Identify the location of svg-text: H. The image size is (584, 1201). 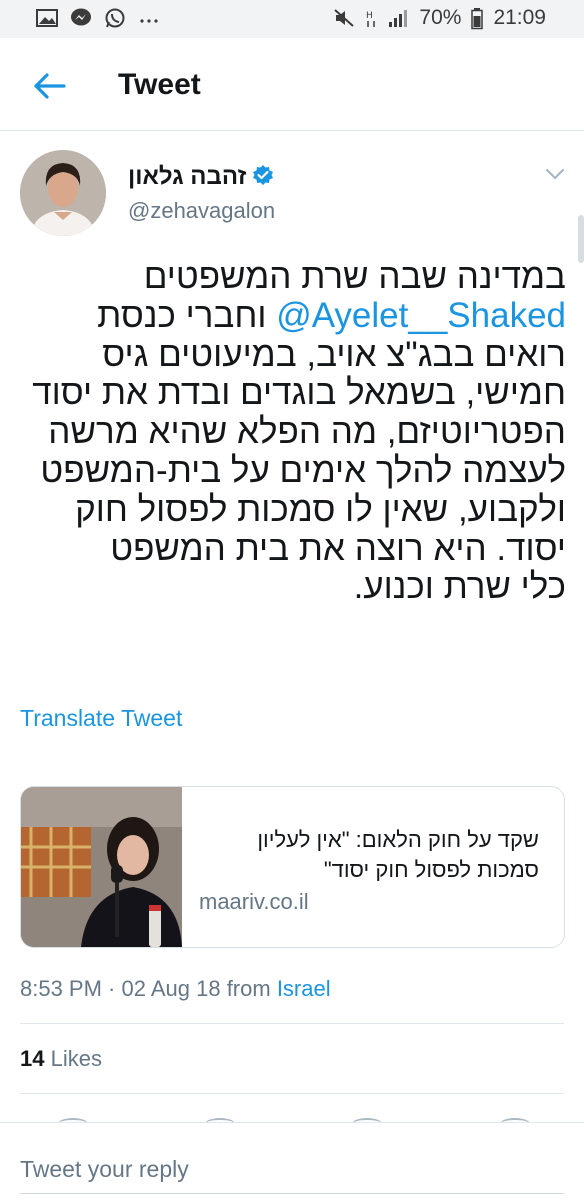
(369, 16).